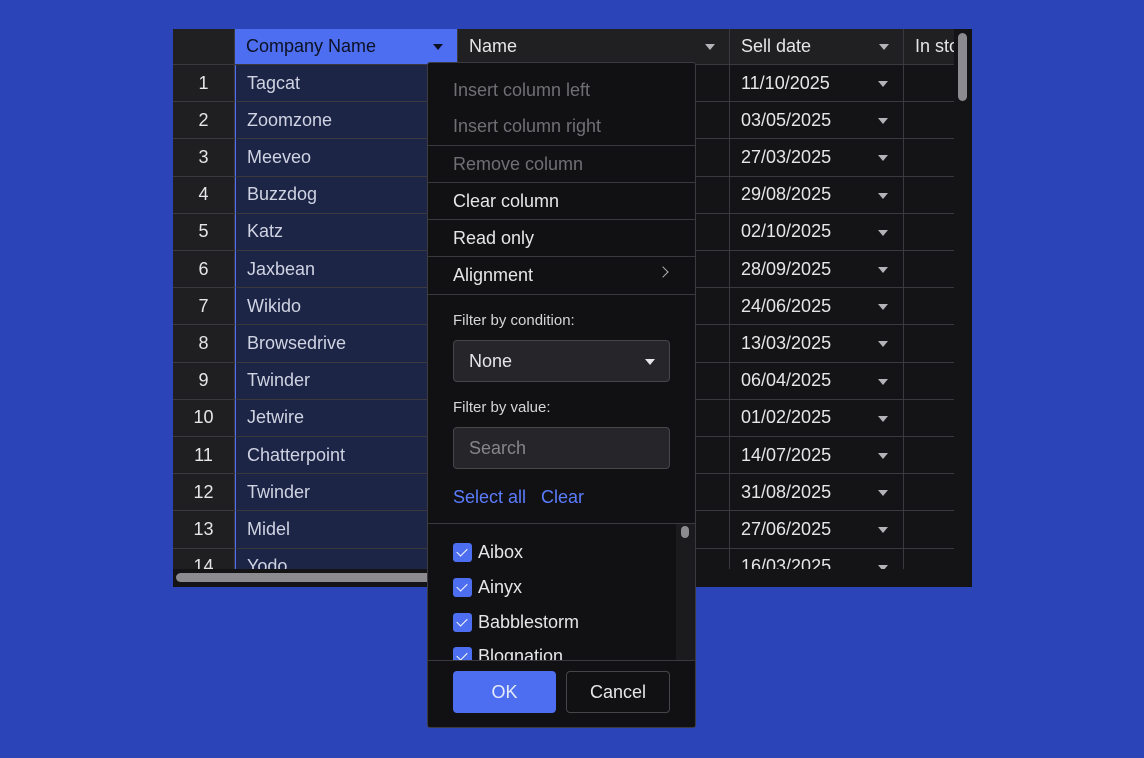 This screenshot has height=758, width=1144. I want to click on clear-link: Clear, so click(562, 497).